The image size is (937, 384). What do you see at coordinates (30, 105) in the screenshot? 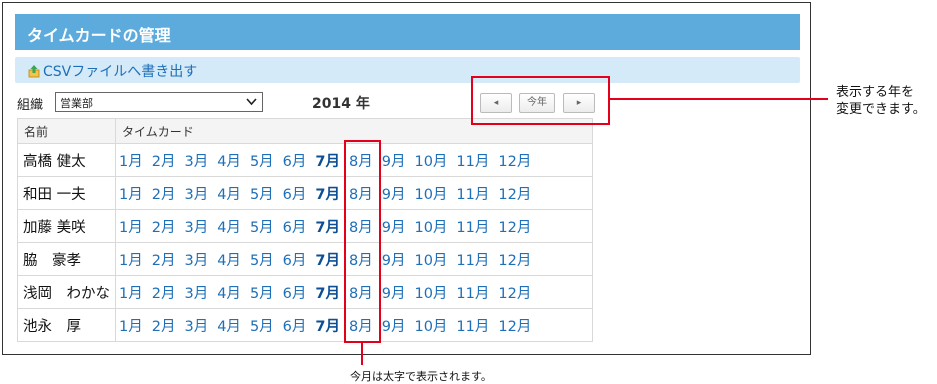
I see `org-label: 組織` at bounding box center [30, 105].